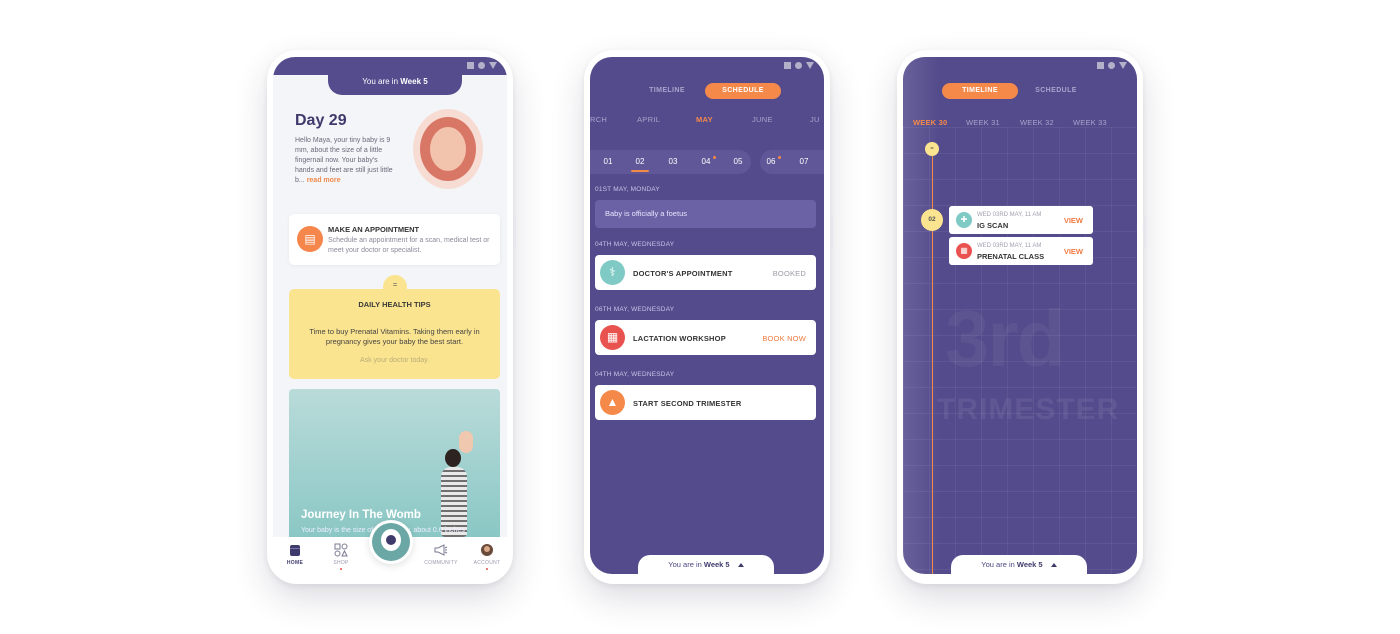 This screenshot has height=634, width=1400. What do you see at coordinates (341, 550) in the screenshot?
I see `shop-icon` at bounding box center [341, 550].